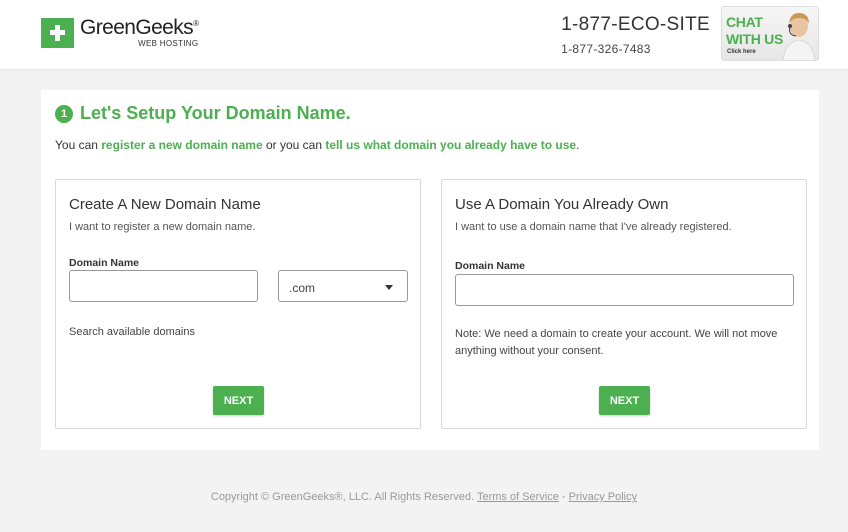 This screenshot has width=848, height=532. I want to click on greengeeks-logo: GreenGeeks® WEB HOSTING, so click(120, 32).